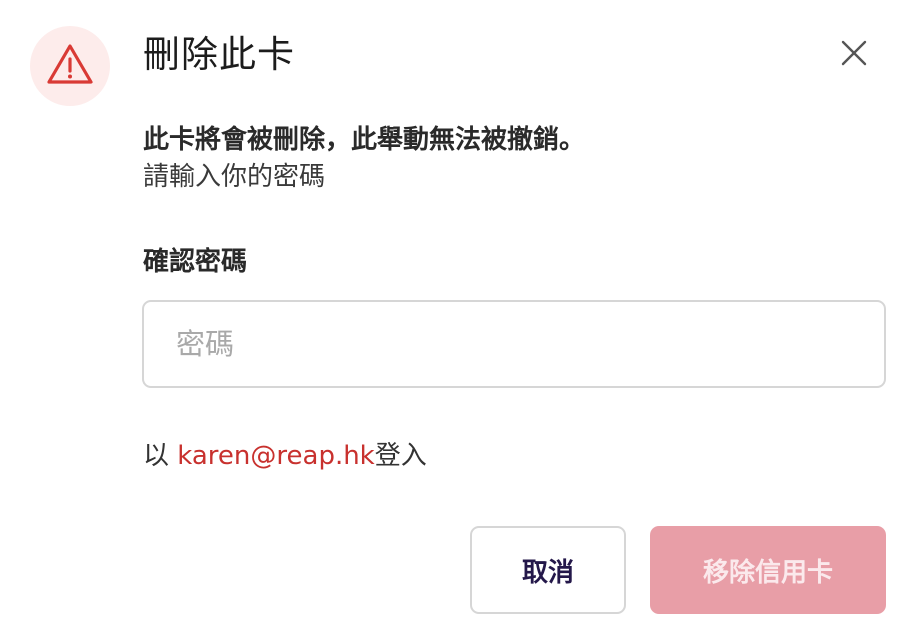  What do you see at coordinates (195, 262) in the screenshot?
I see `confirm-password-label: 確認密碼` at bounding box center [195, 262].